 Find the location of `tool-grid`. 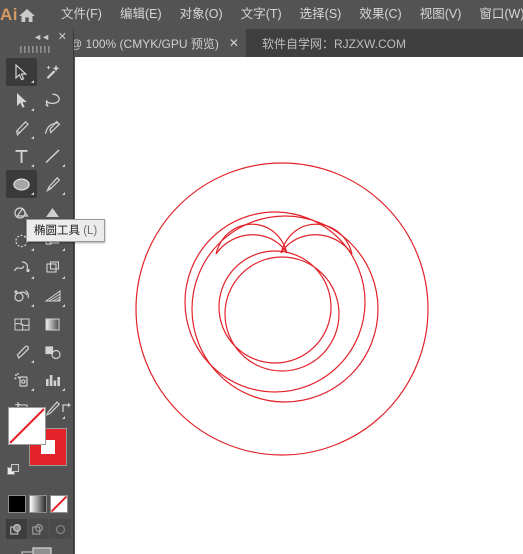

tool-grid is located at coordinates (37, 254).